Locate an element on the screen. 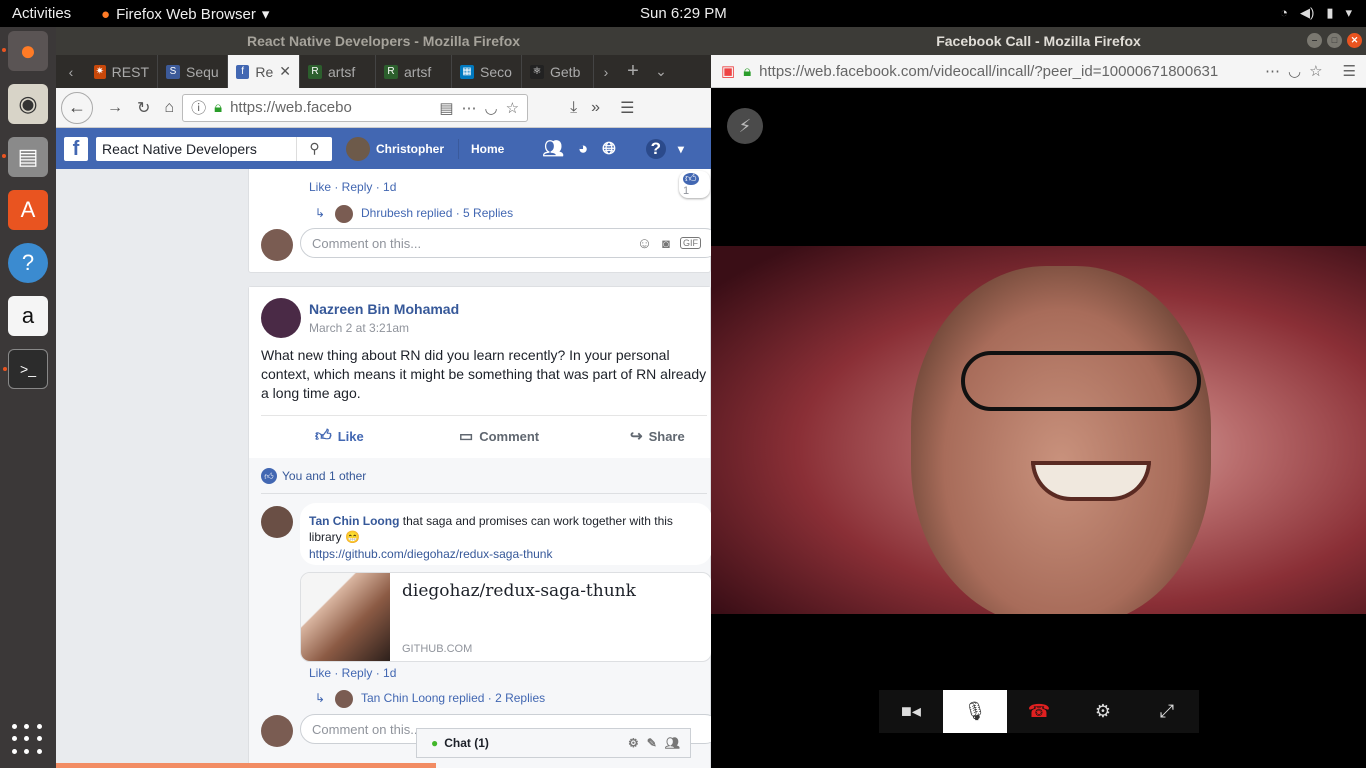  gif-icon: GIF is located at coordinates (690, 243).